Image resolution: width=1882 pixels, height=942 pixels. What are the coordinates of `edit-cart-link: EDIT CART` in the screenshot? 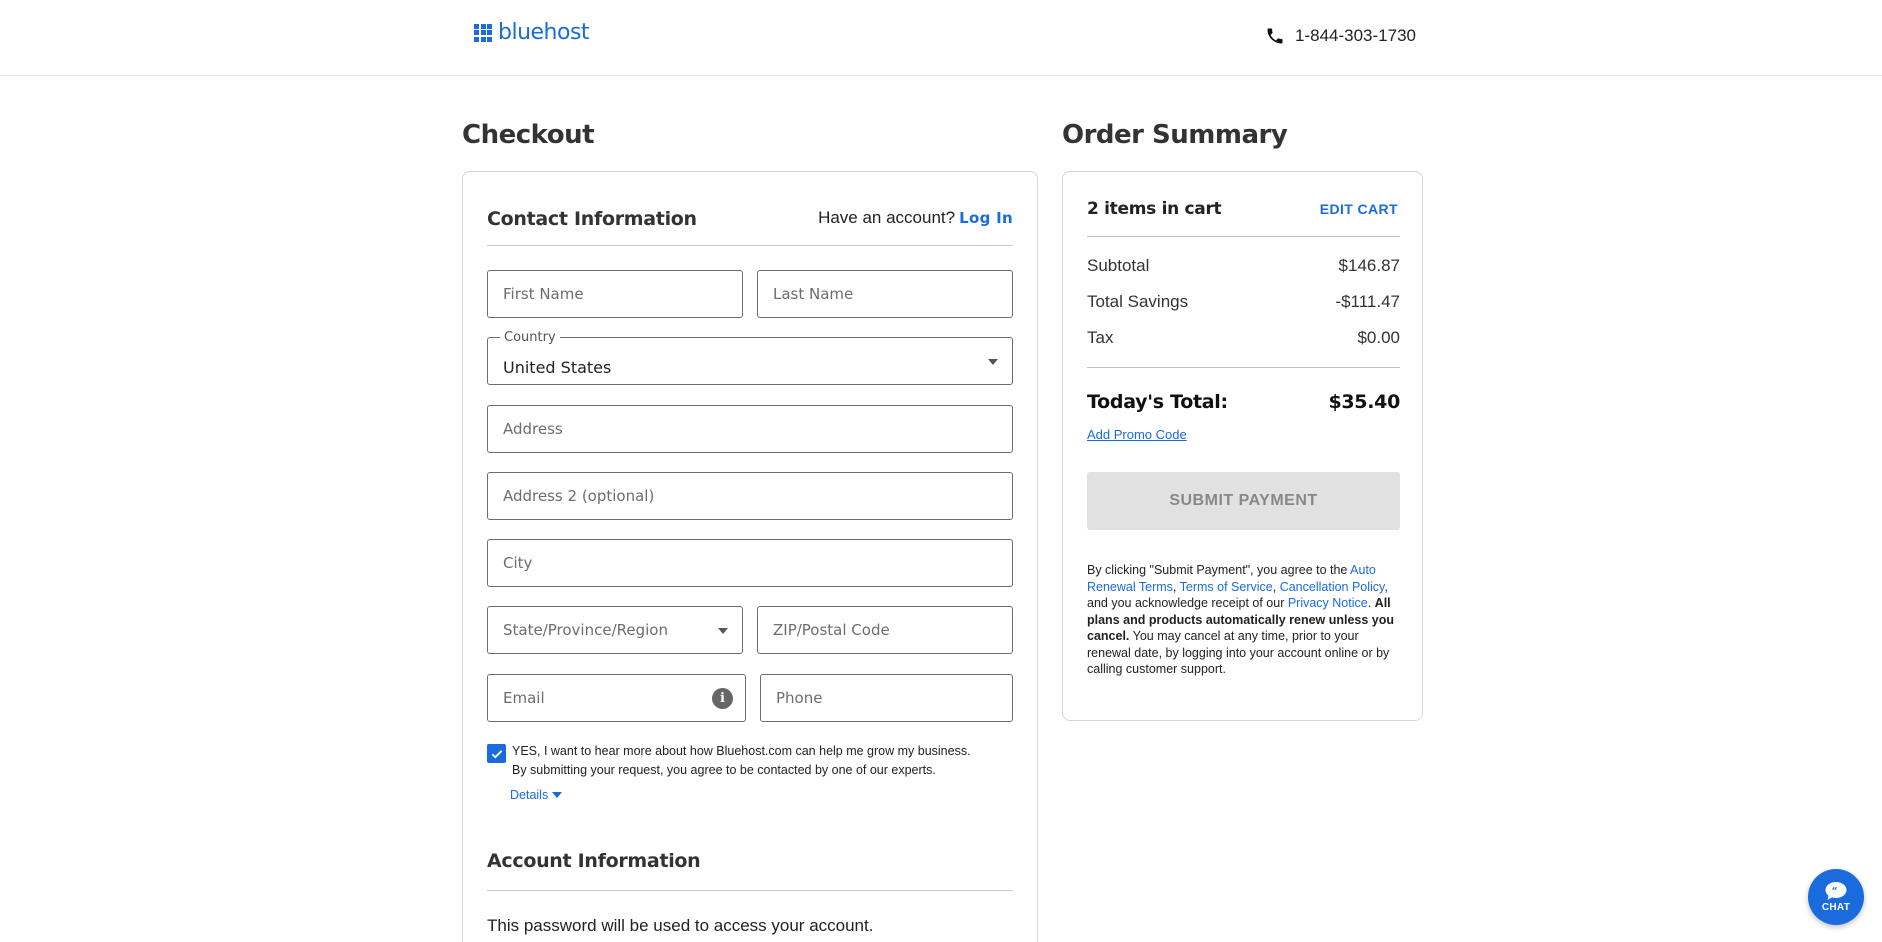 It's located at (1359, 209).